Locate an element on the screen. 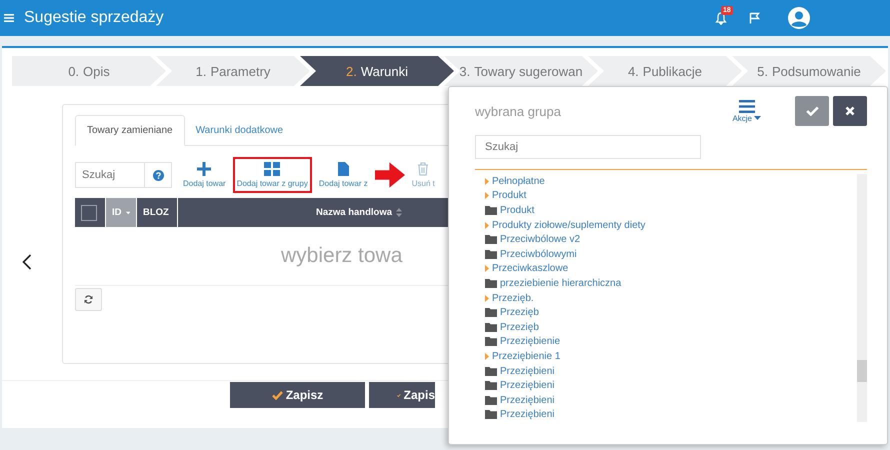  actions-menu-button: Akcje is located at coordinates (746, 111).